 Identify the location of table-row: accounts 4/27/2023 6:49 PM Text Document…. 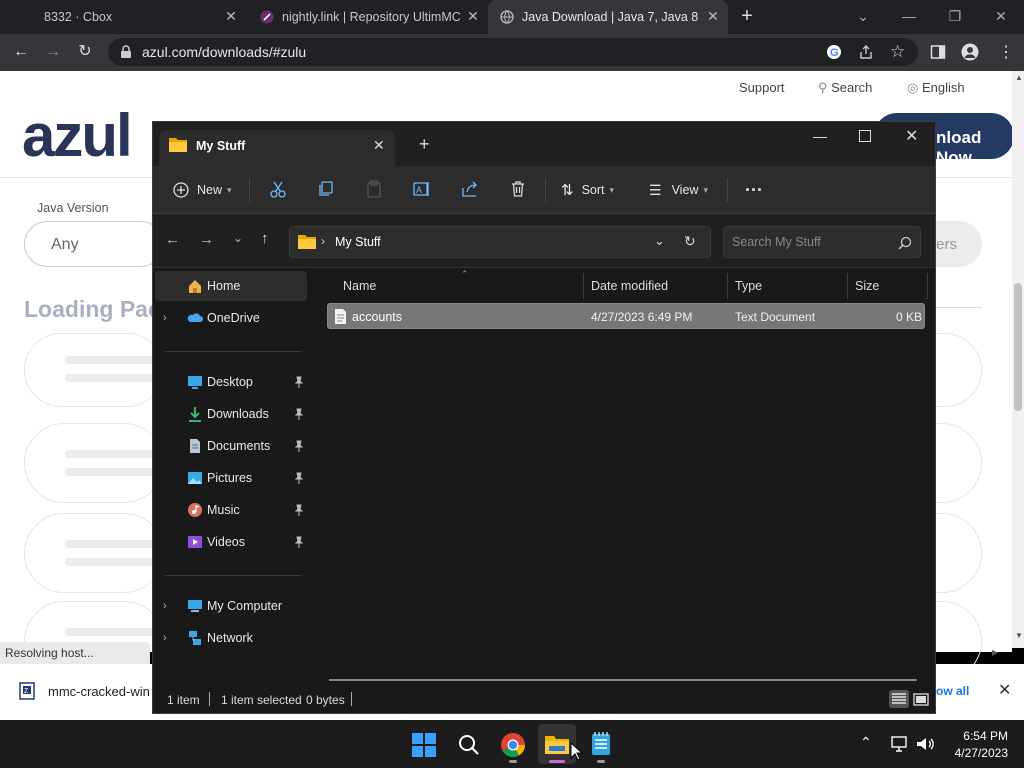
(626, 316).